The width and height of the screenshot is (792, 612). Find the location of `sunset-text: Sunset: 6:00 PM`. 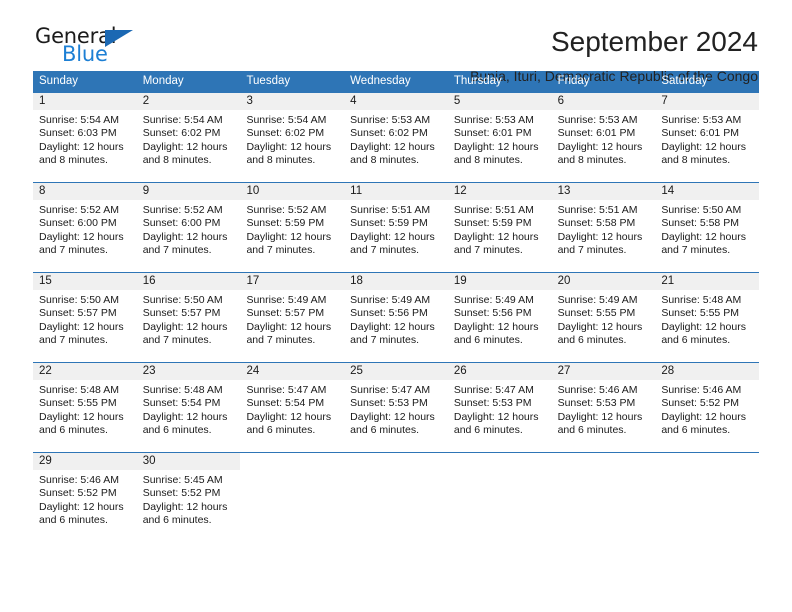

sunset-text: Sunset: 6:00 PM is located at coordinates (181, 223).